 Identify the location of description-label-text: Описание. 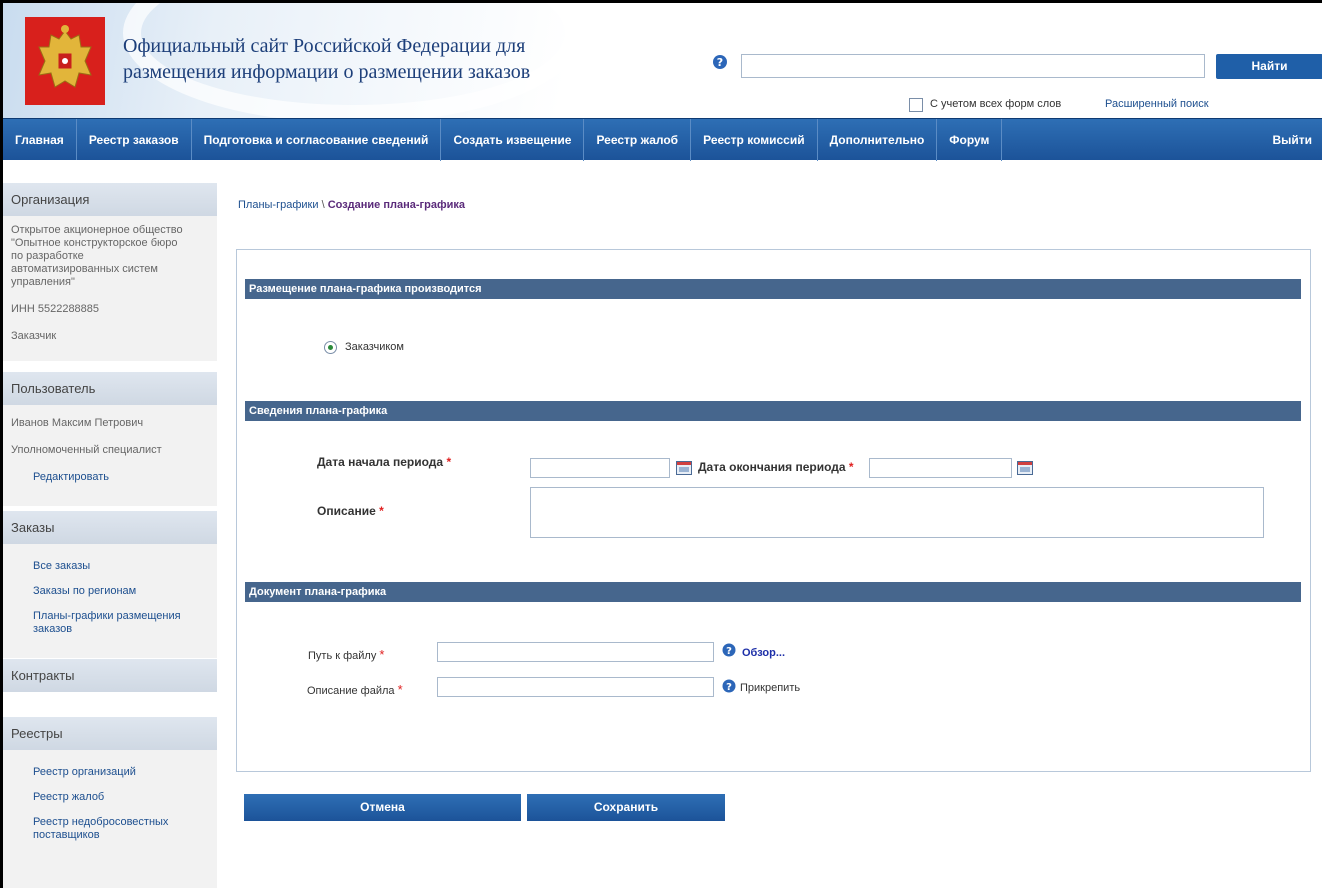
(346, 511).